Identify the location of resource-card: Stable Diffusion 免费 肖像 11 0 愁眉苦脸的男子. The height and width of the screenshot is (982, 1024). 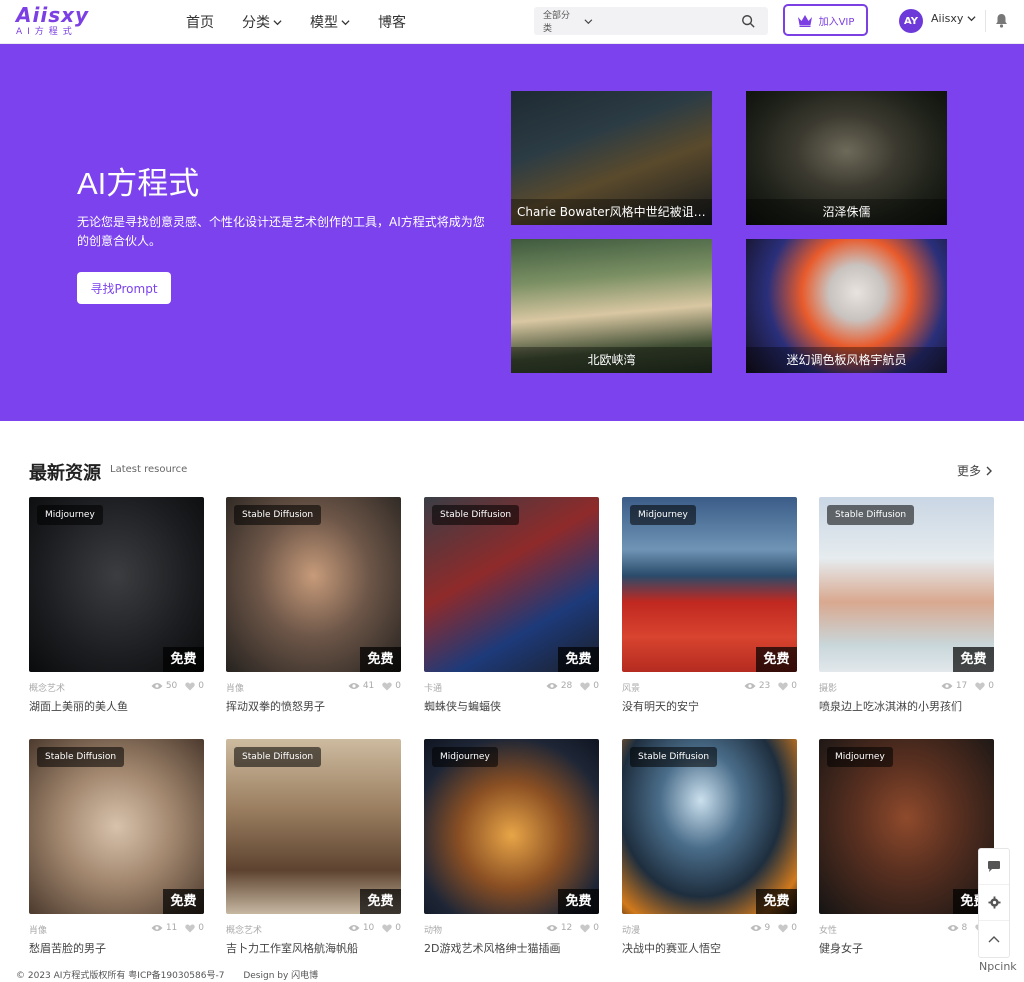
(116, 852).